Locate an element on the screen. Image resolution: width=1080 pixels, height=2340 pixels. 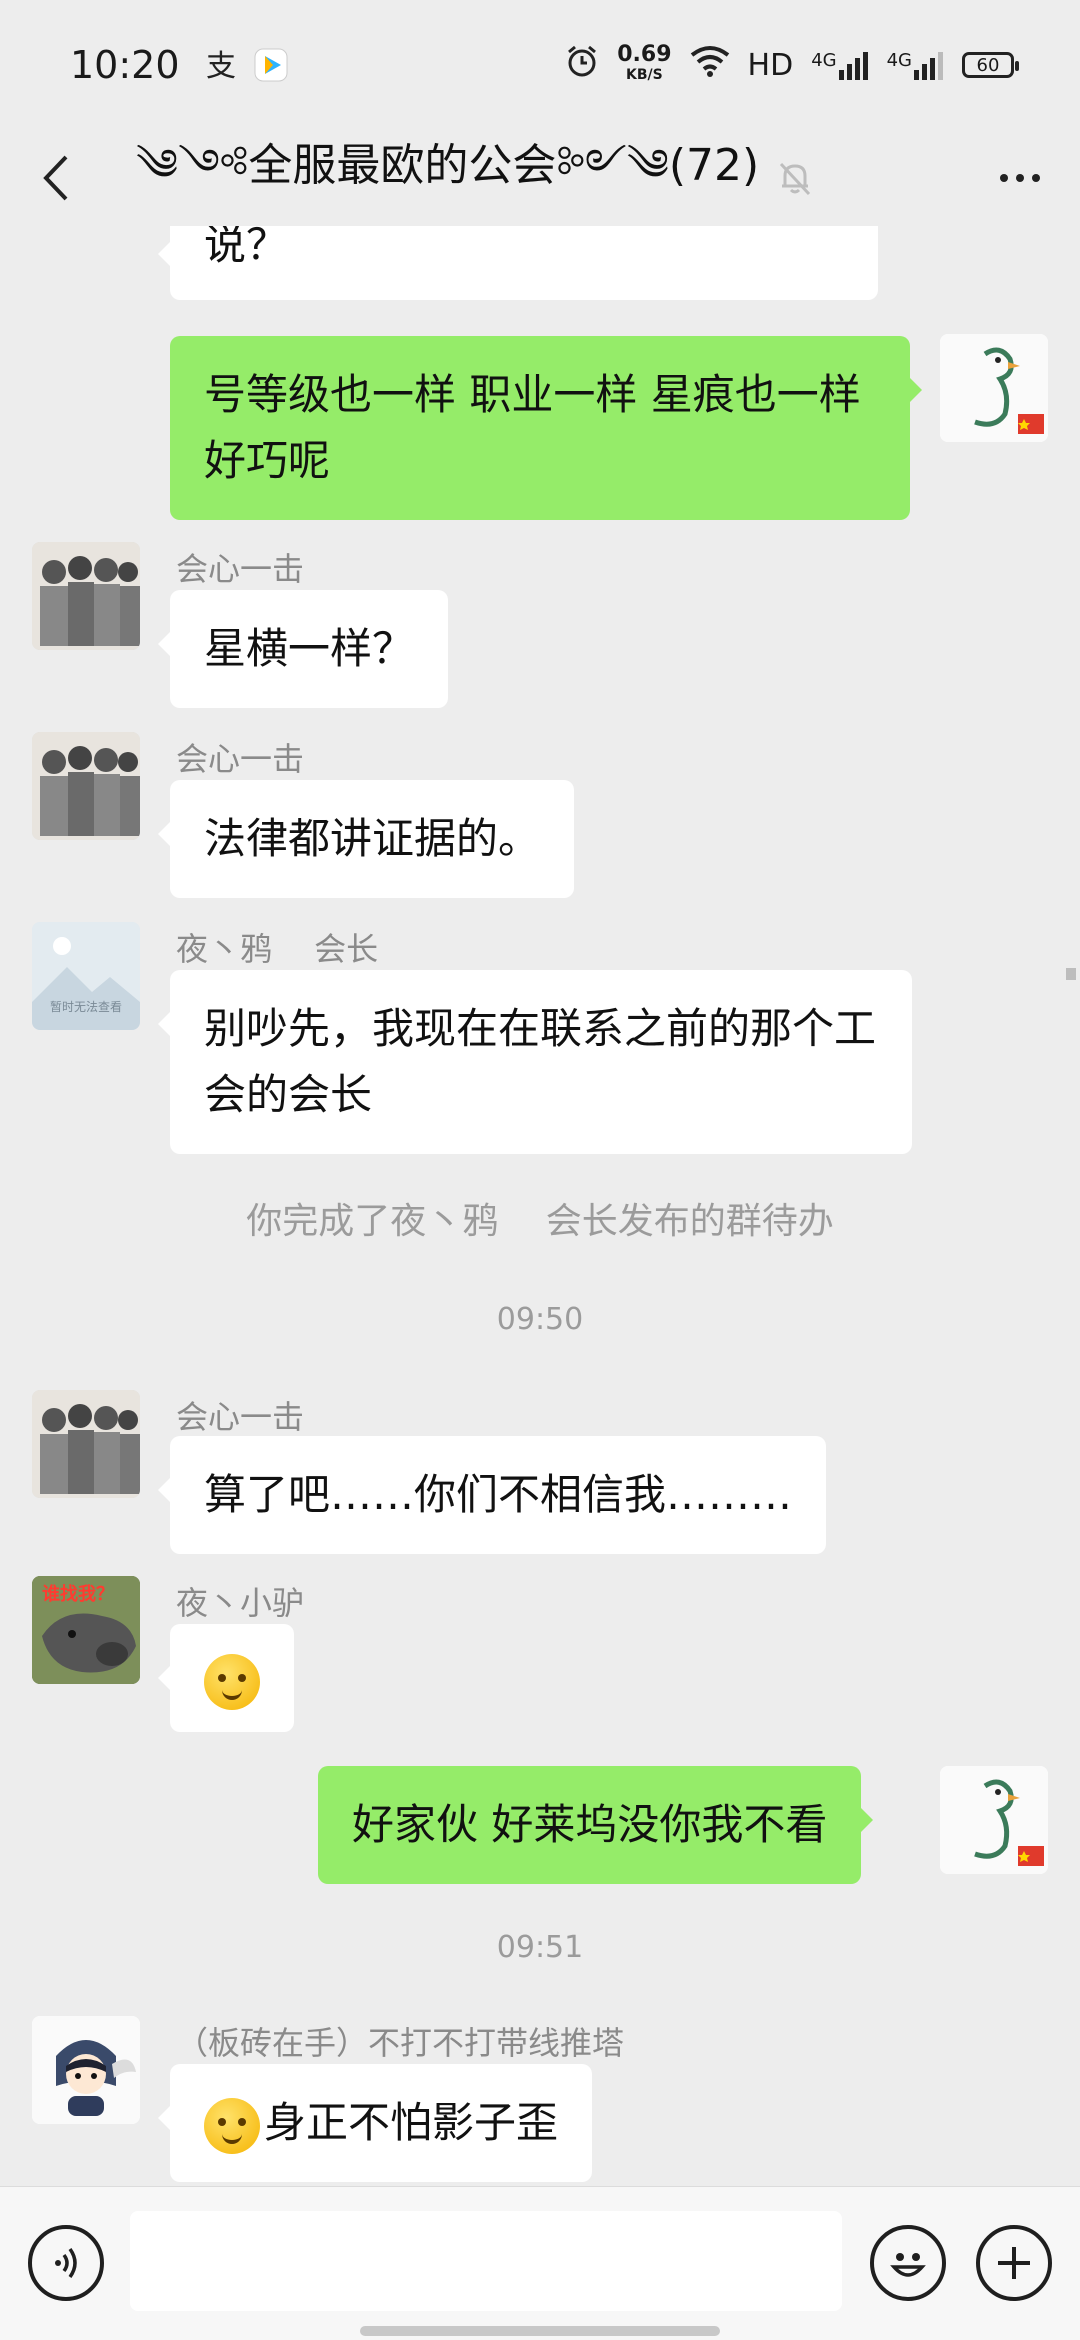
svg-text: 支 is located at coordinates (221, 65).